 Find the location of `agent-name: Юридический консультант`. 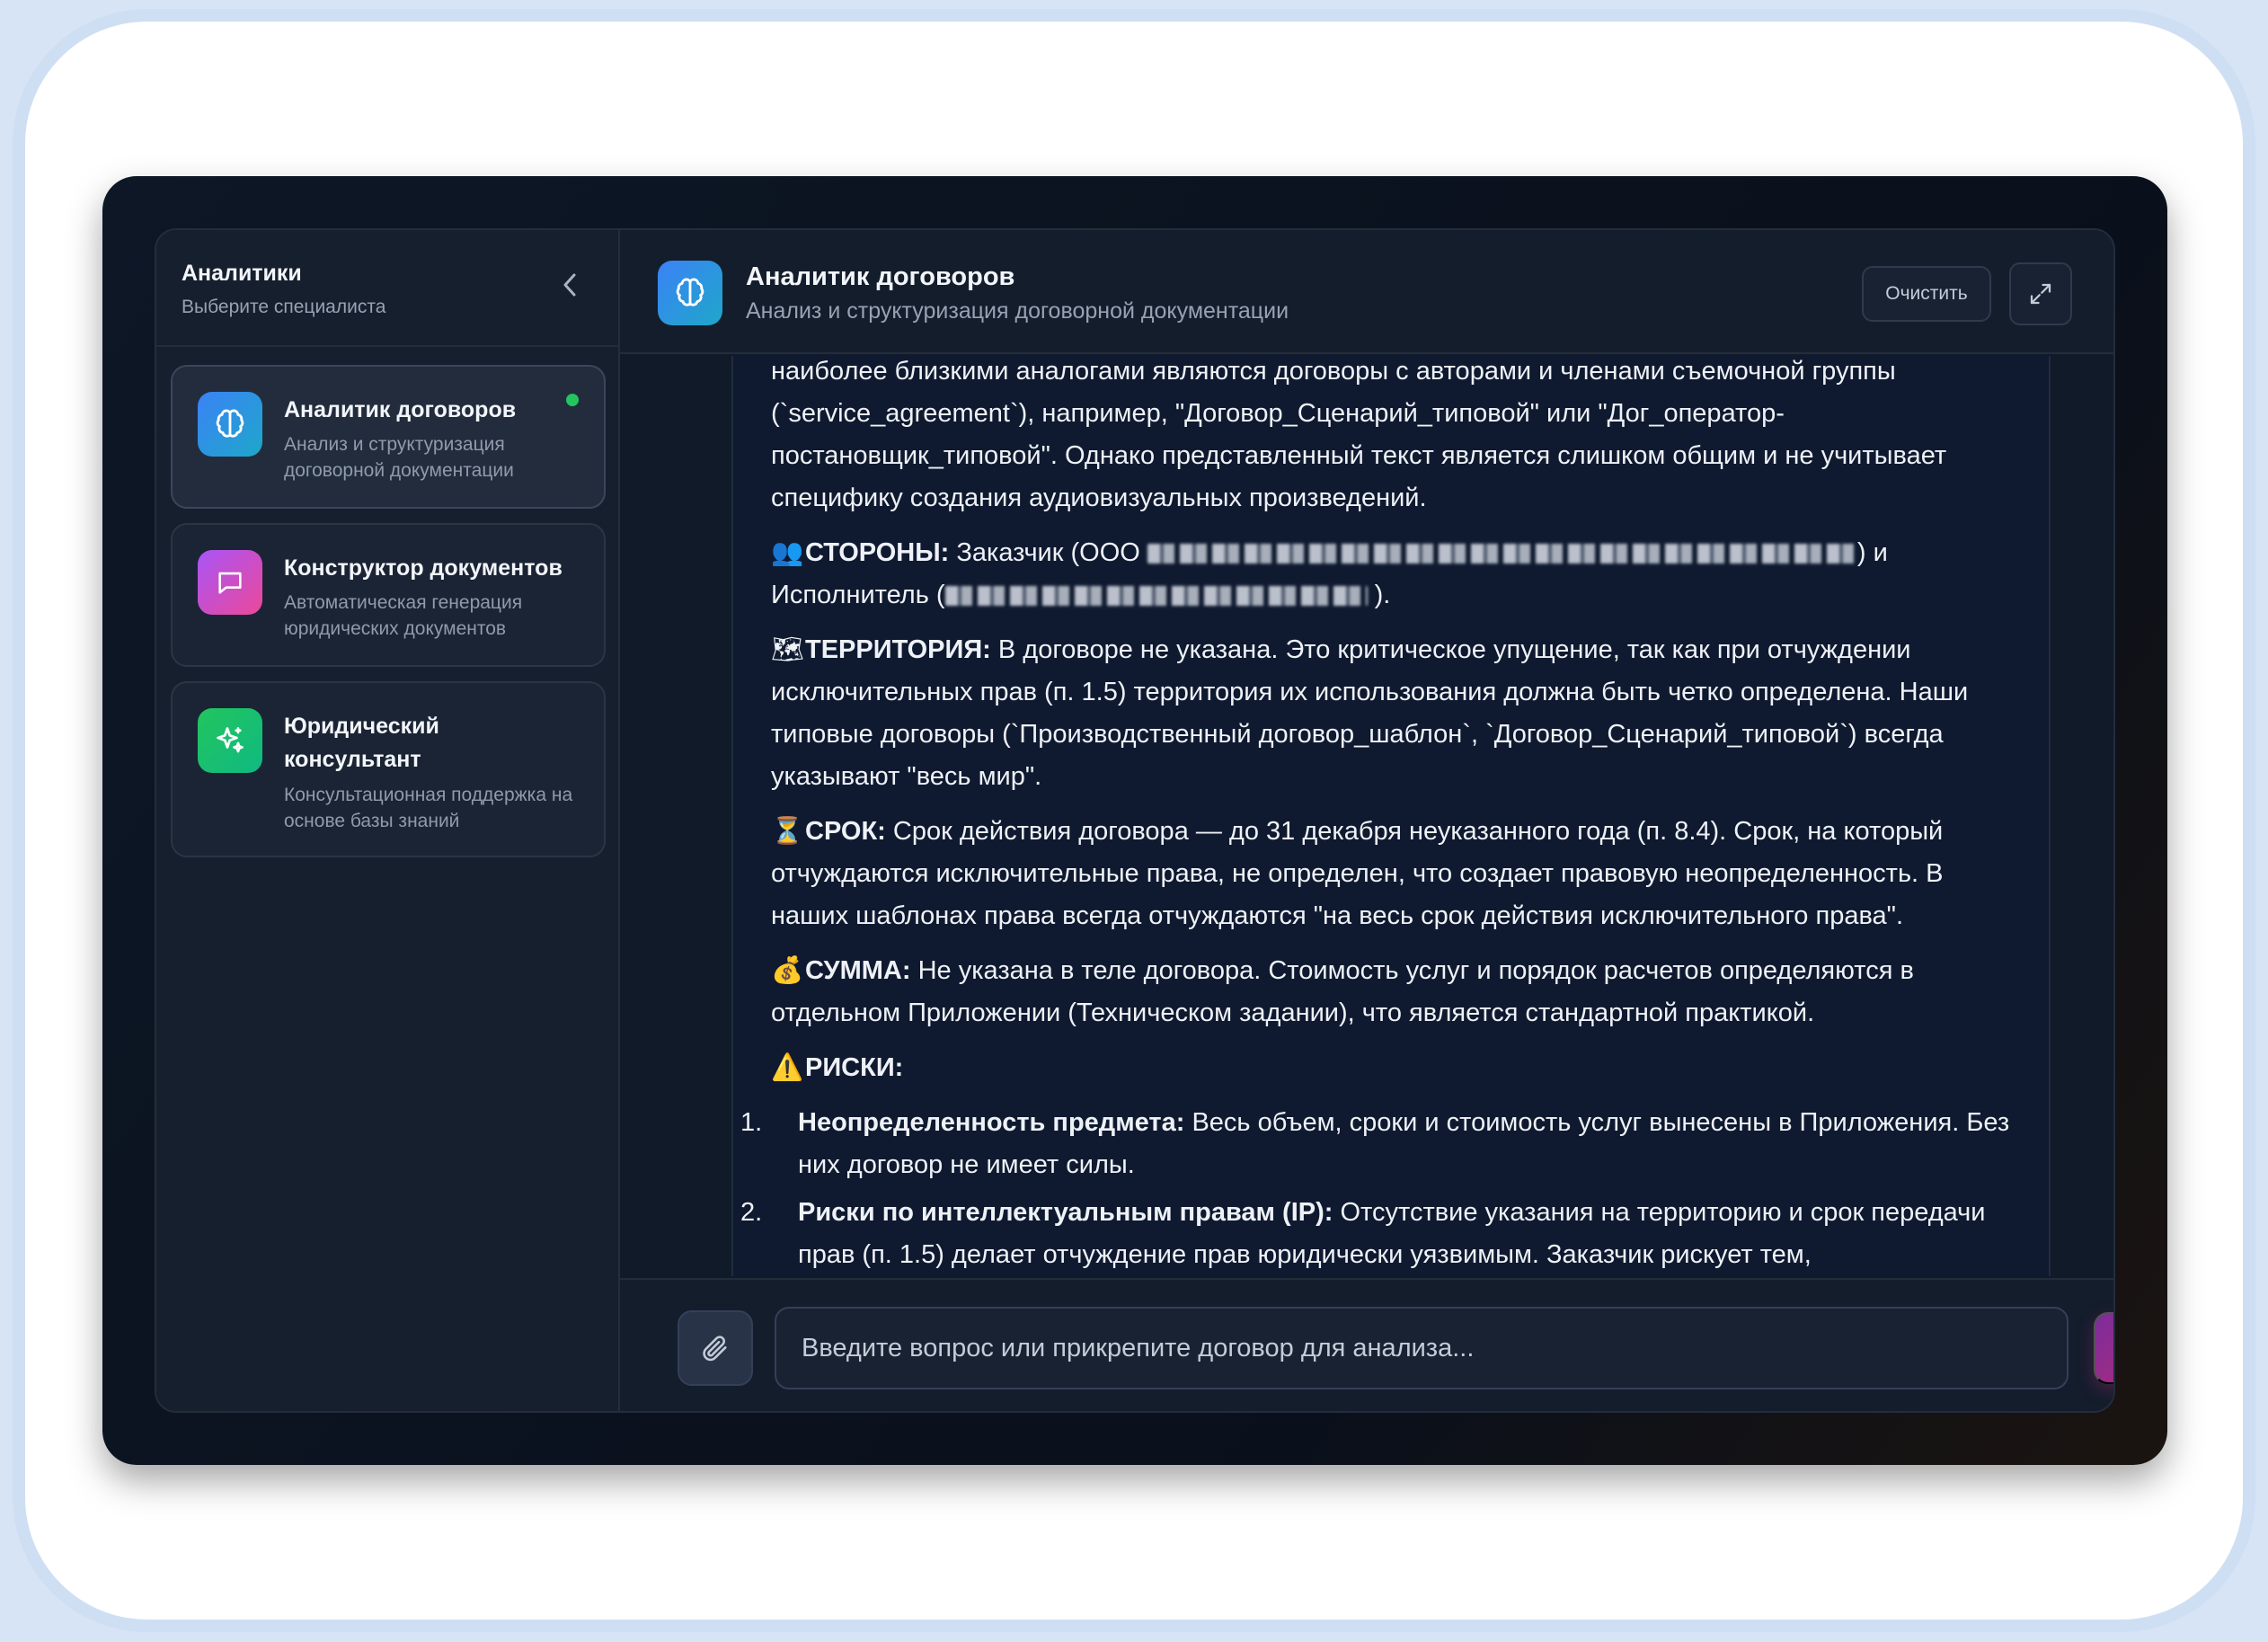

agent-name: Юридический консультант is located at coordinates (361, 743).